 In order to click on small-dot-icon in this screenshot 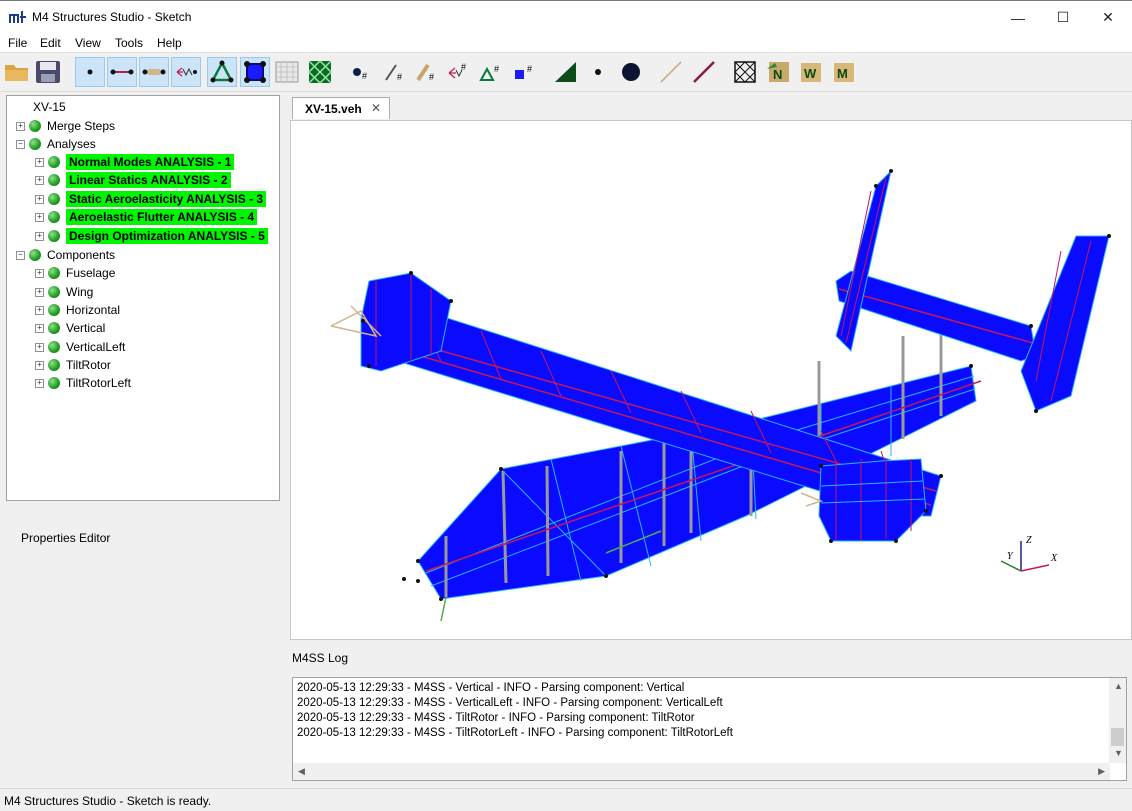, I will do `click(598, 72)`.